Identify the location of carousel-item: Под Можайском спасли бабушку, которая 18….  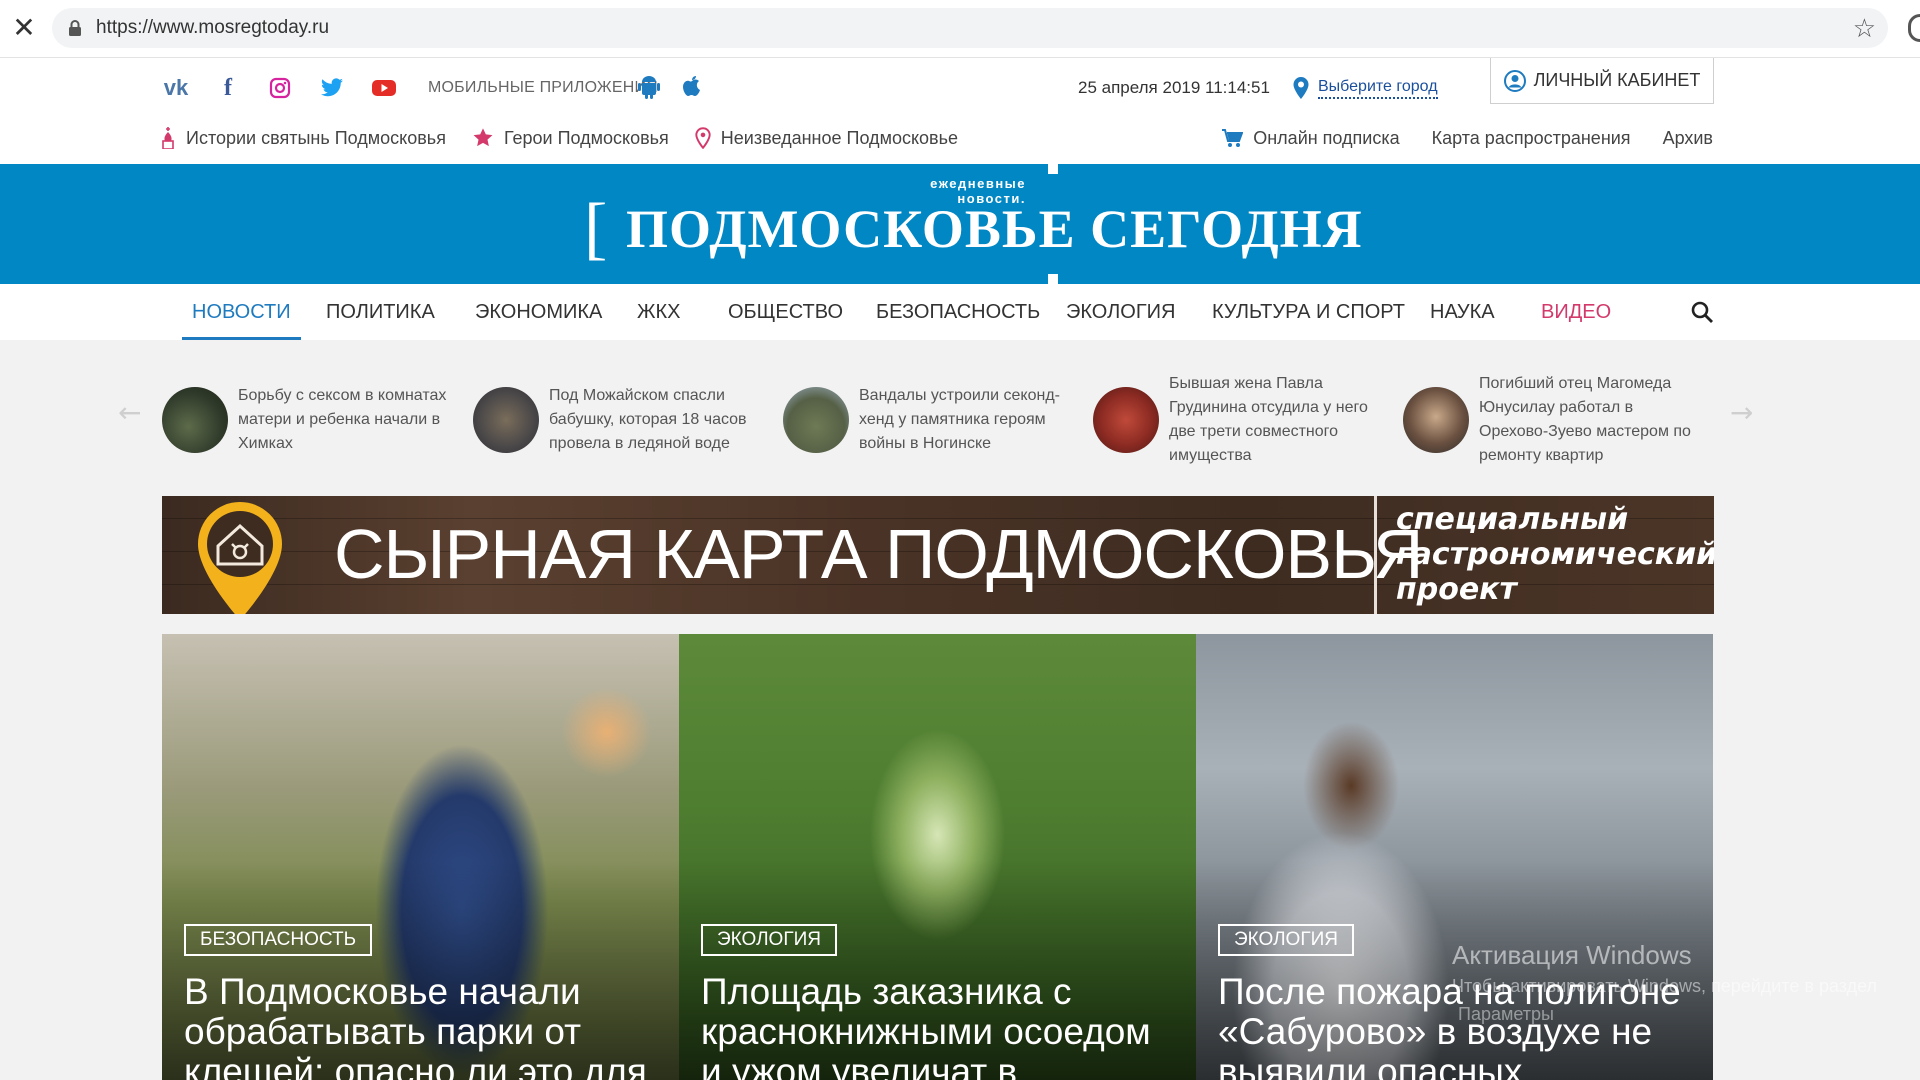
(623, 420).